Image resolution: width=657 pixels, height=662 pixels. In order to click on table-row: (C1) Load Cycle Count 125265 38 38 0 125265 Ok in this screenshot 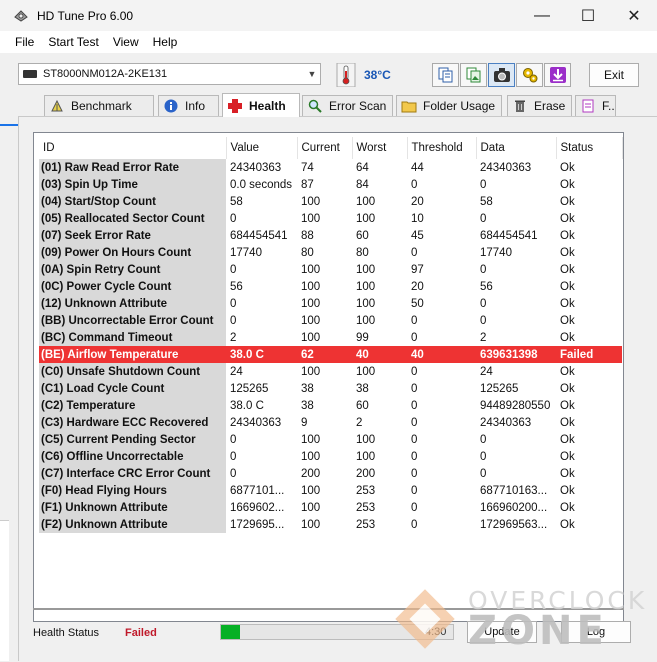, I will do `click(330, 388)`.